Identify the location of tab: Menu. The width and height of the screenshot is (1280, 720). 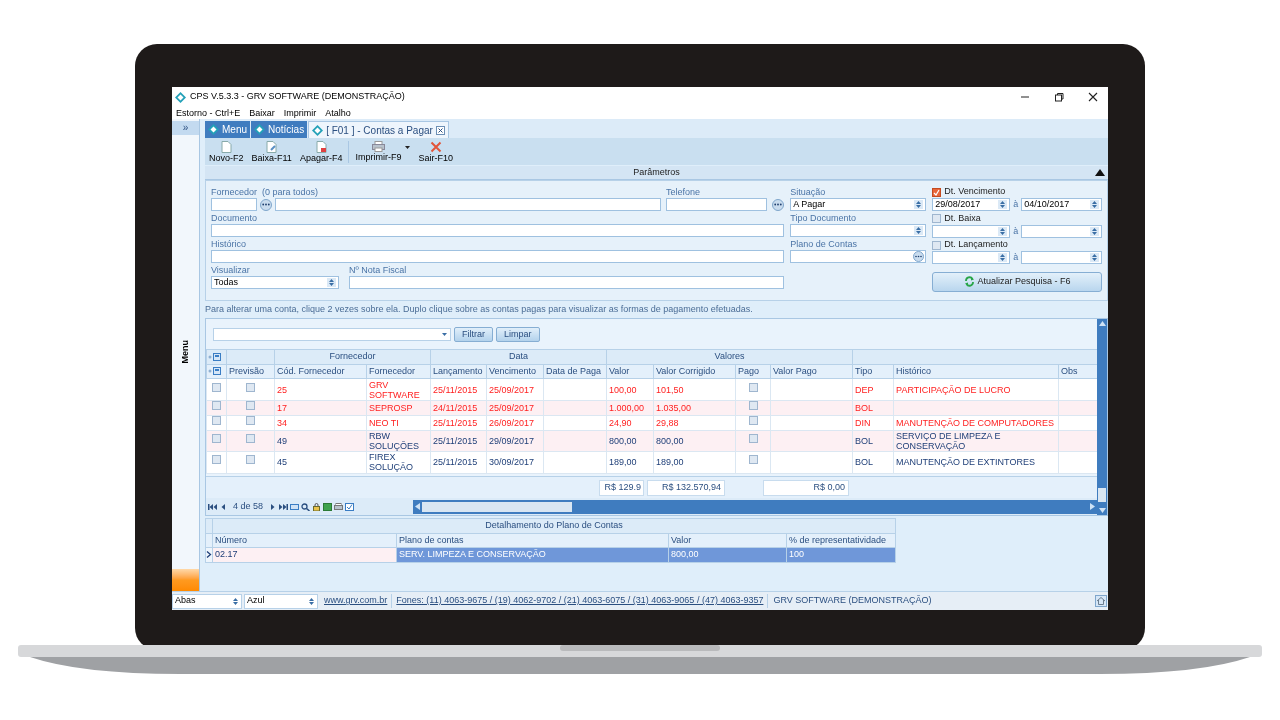
(227, 129).